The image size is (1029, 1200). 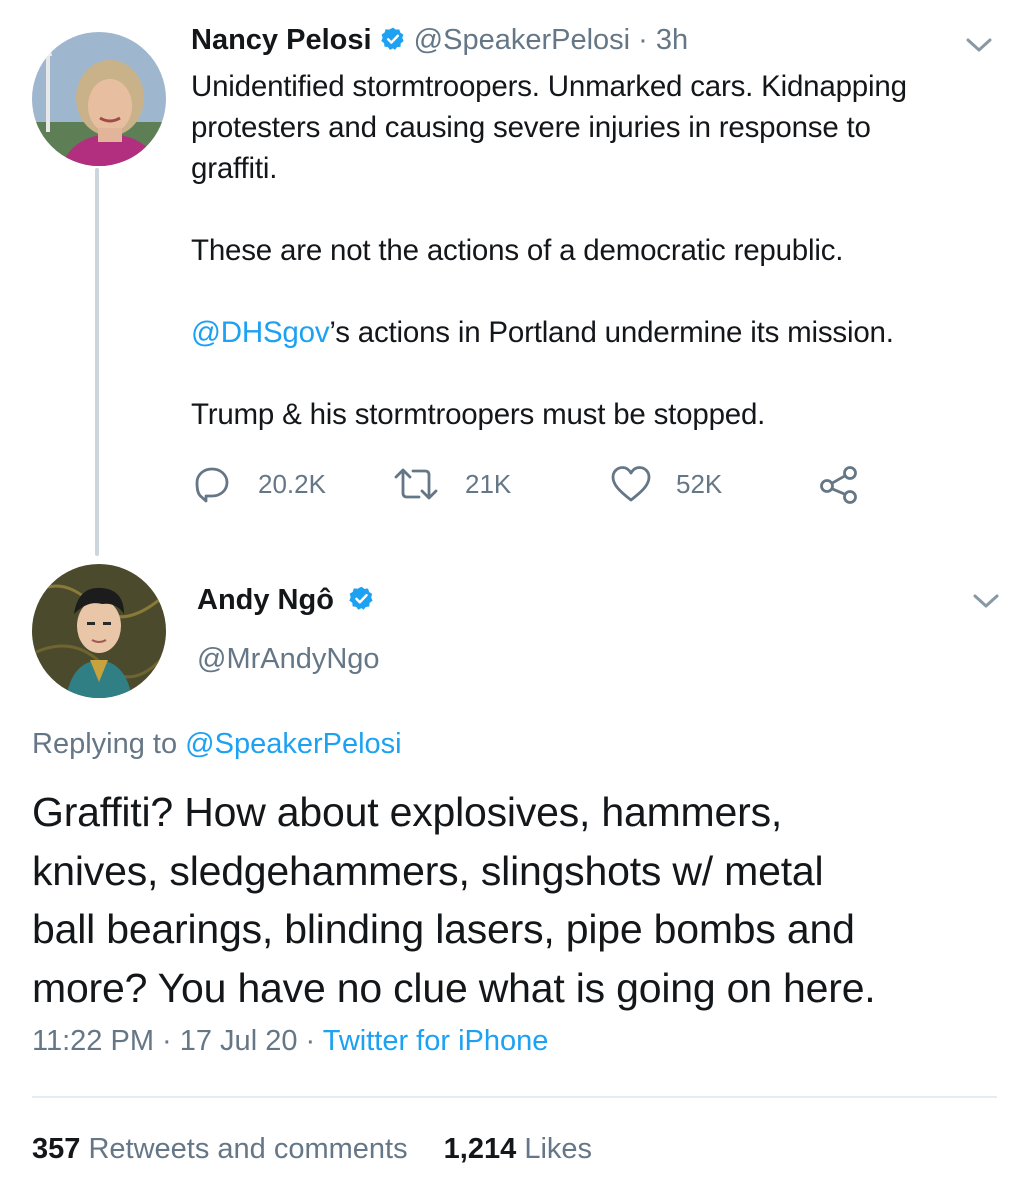 I want to click on retweet-button: 21K, so click(x=452, y=484).